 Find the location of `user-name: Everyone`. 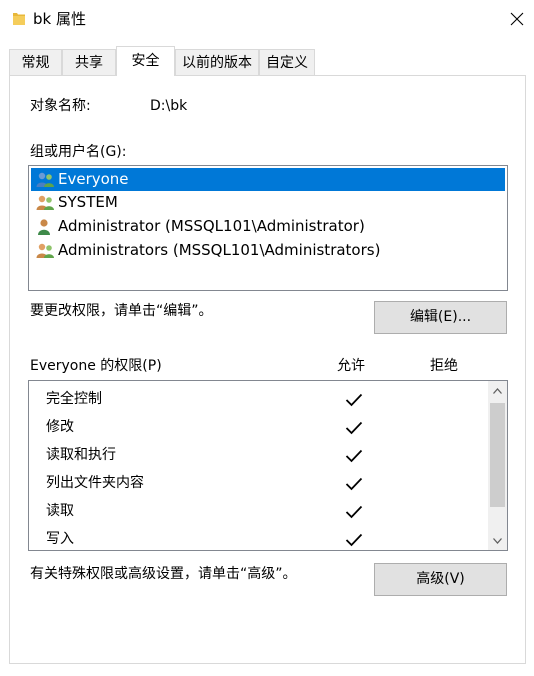

user-name: Everyone is located at coordinates (93, 179).